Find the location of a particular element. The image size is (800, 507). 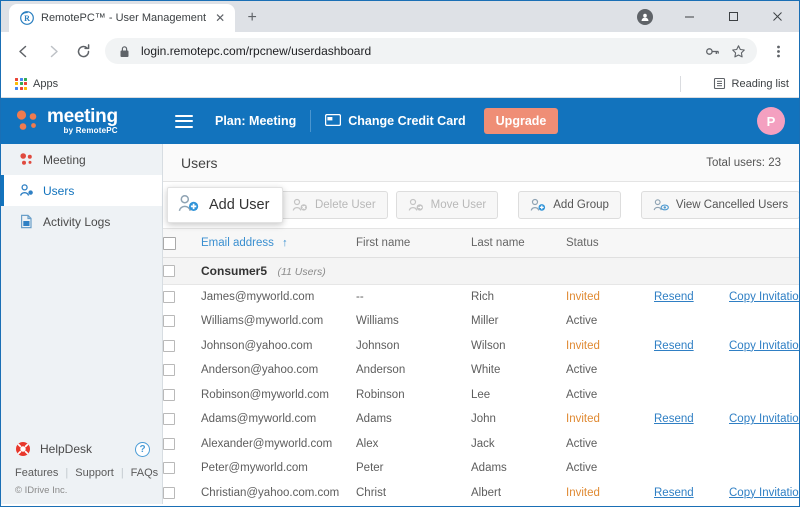

forward-icon is located at coordinates (53, 51).